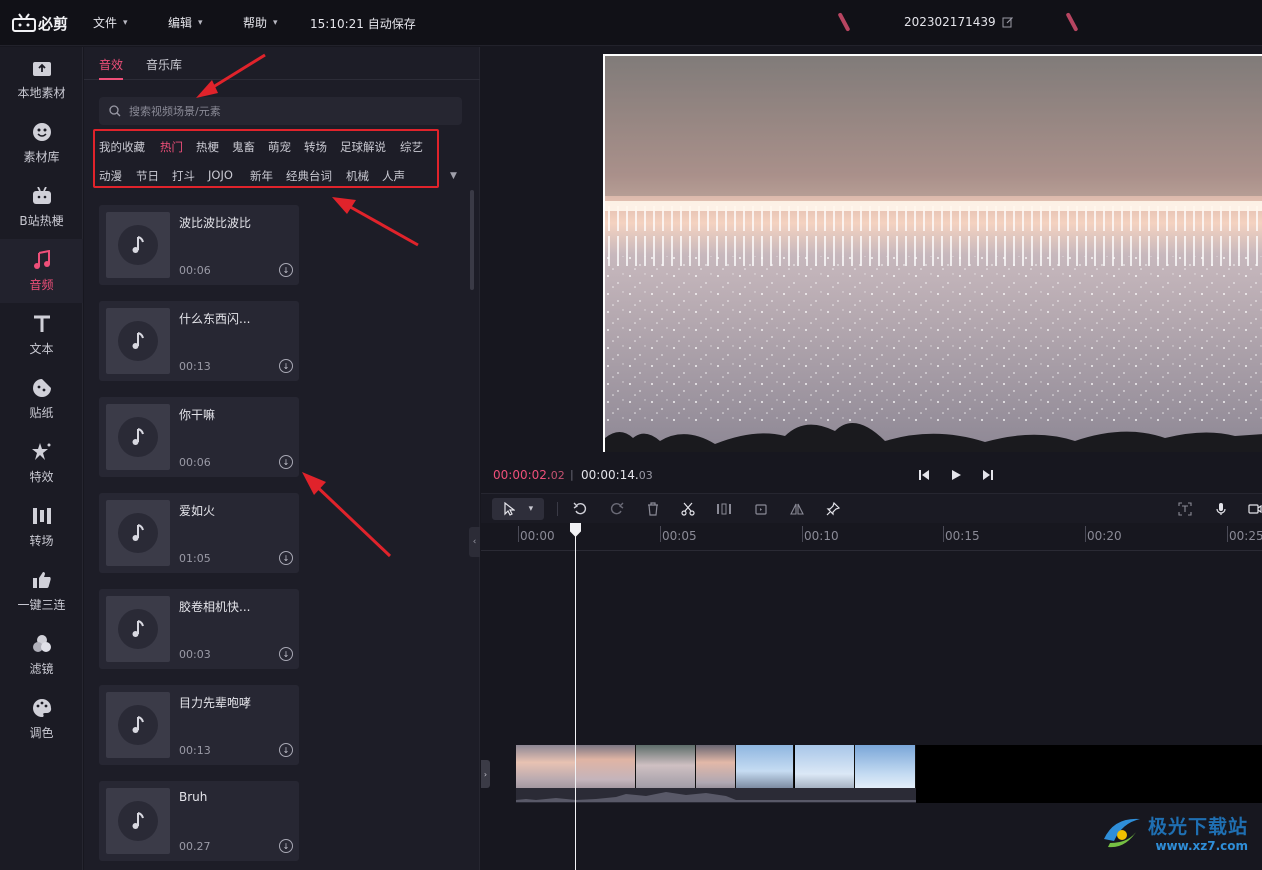 Image resolution: width=1262 pixels, height=870 pixels. What do you see at coordinates (518, 534) in the screenshot?
I see `ruler-tick` at bounding box center [518, 534].